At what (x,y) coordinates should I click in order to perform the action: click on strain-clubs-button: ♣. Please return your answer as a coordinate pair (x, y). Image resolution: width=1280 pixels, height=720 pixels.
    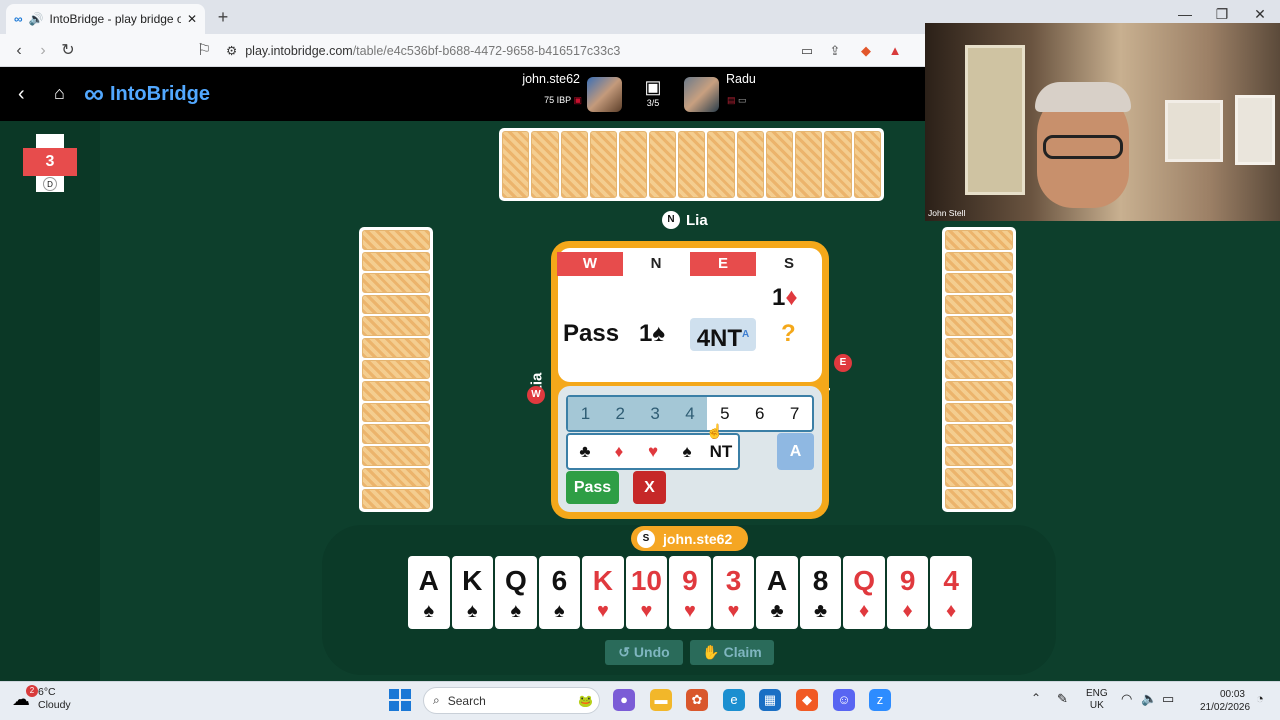
    Looking at the image, I should click on (585, 451).